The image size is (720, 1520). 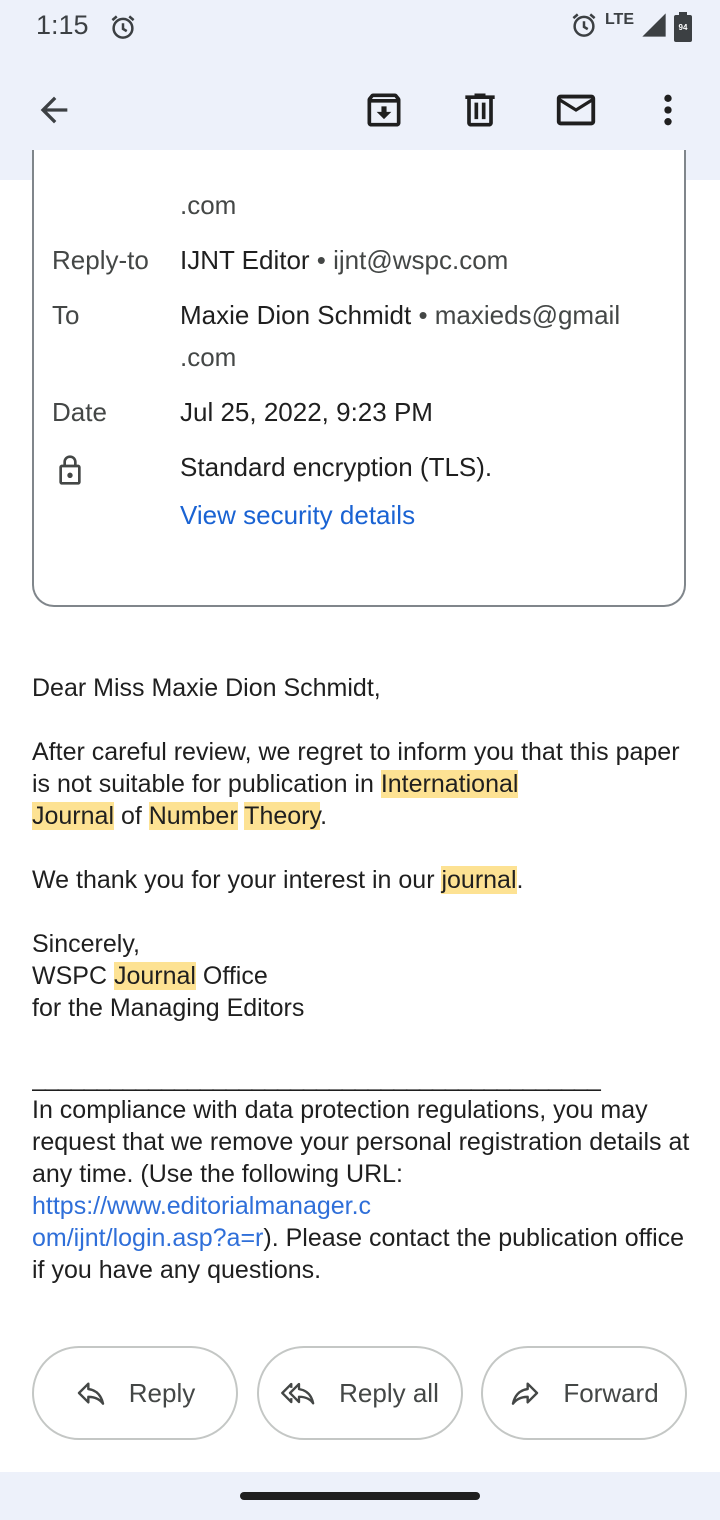 What do you see at coordinates (336, 467) in the screenshot?
I see `encryption-text: Standard encryption (TLS).` at bounding box center [336, 467].